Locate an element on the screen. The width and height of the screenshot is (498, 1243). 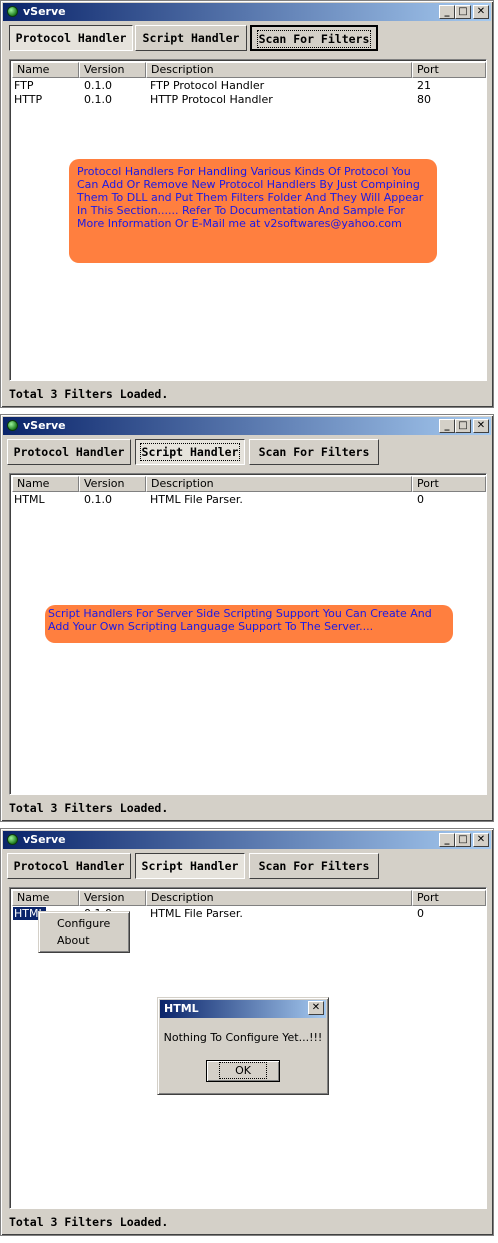
menu-item-configure: Configure is located at coordinates (83, 923).